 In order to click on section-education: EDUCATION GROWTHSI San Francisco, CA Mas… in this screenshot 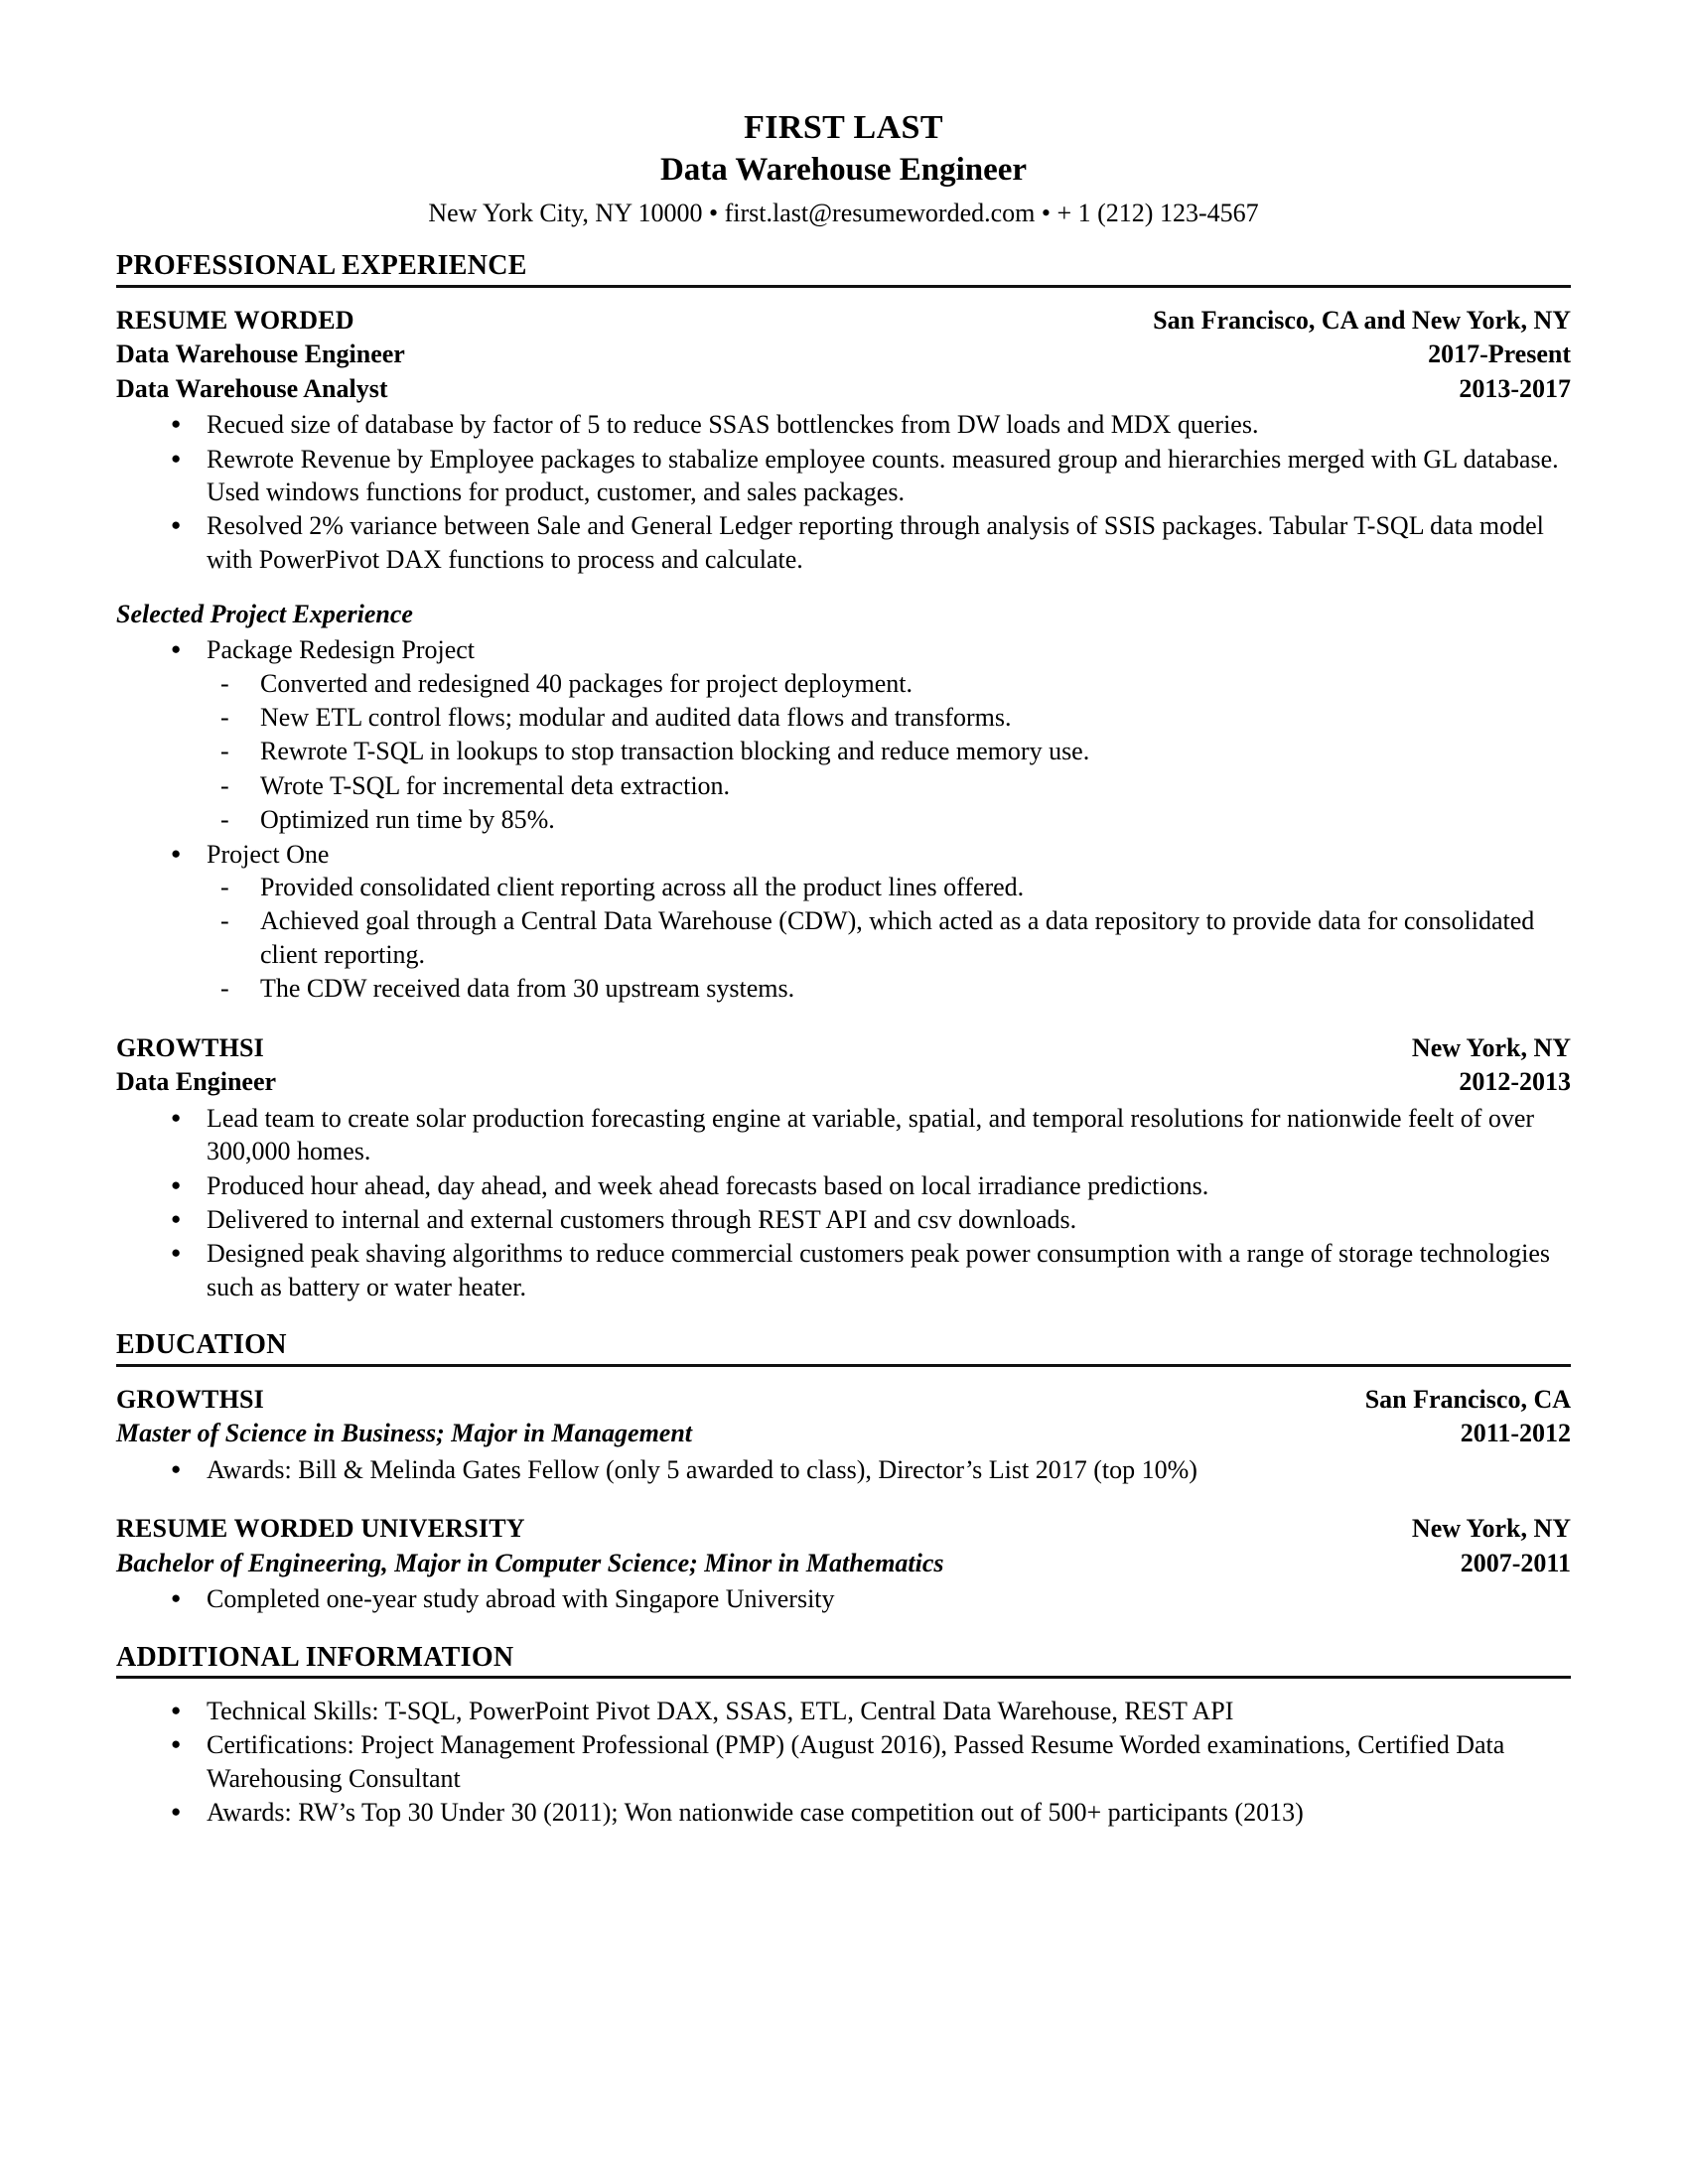, I will do `click(843, 1472)`.